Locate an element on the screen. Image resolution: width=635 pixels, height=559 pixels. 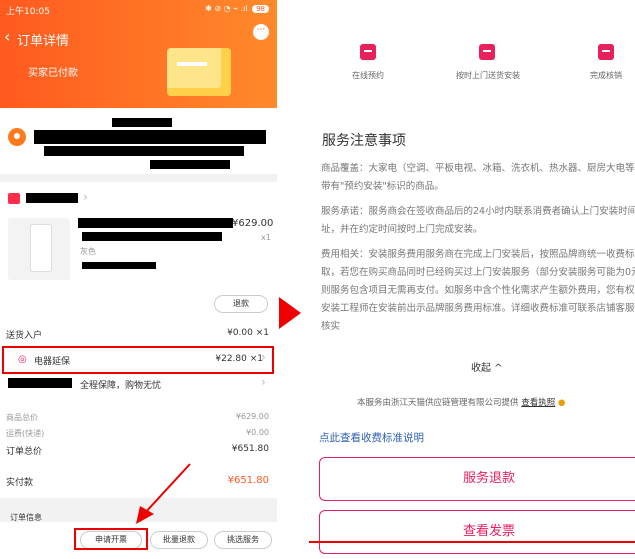
more-menu-icon: ··· is located at coordinates (261, 32).